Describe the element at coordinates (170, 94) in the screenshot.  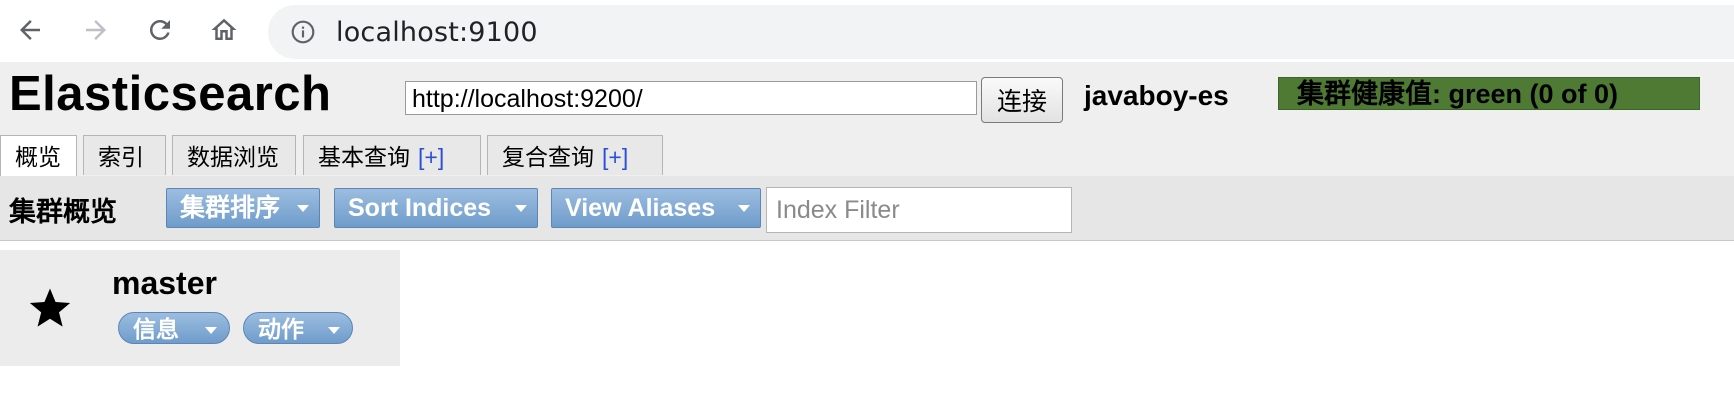
I see `app-title: Elasticsearch` at that location.